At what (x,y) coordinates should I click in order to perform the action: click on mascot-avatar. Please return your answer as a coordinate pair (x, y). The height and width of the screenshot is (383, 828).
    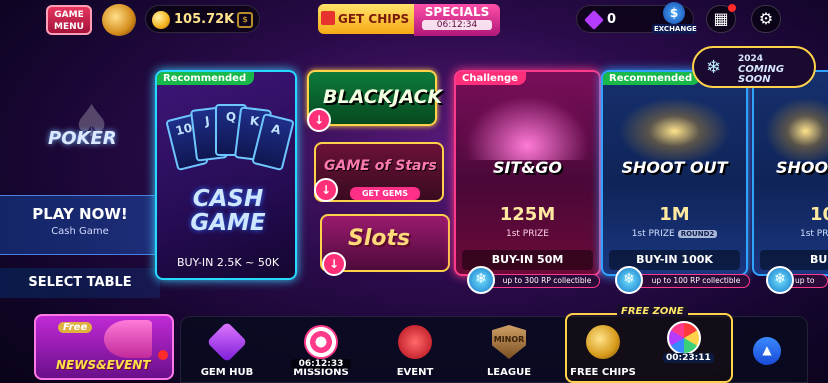
    Looking at the image, I should click on (119, 20).